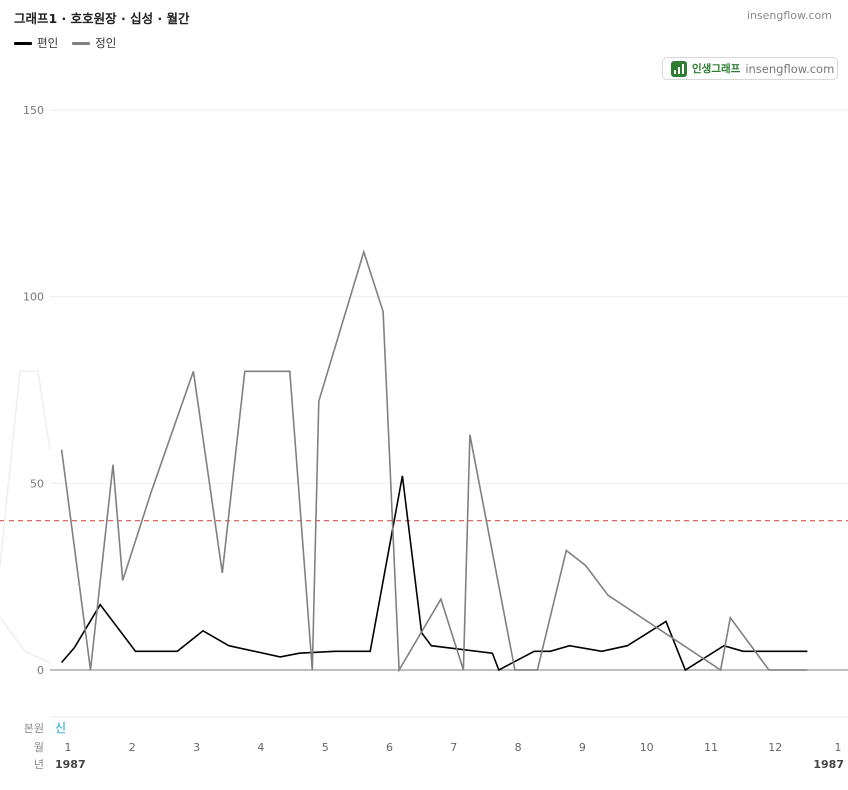  Describe the element at coordinates (39, 747) in the screenshot. I see `axis-row-label-month: 월` at that location.